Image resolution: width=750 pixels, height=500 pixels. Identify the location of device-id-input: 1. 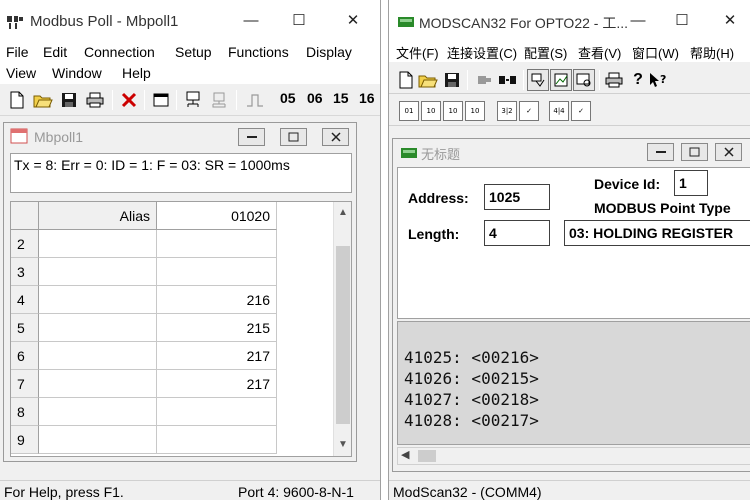
(691, 183).